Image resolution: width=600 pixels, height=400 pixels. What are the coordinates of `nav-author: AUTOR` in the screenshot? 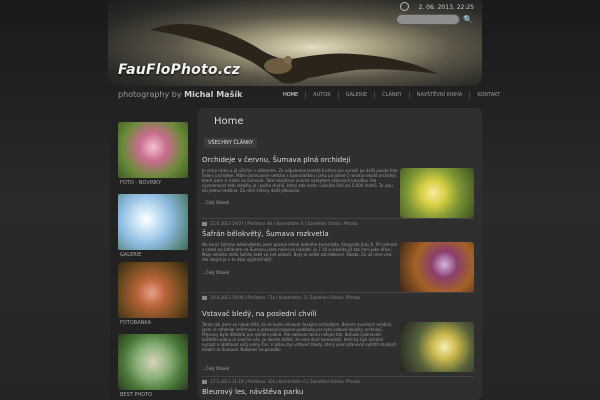 It's located at (321, 95).